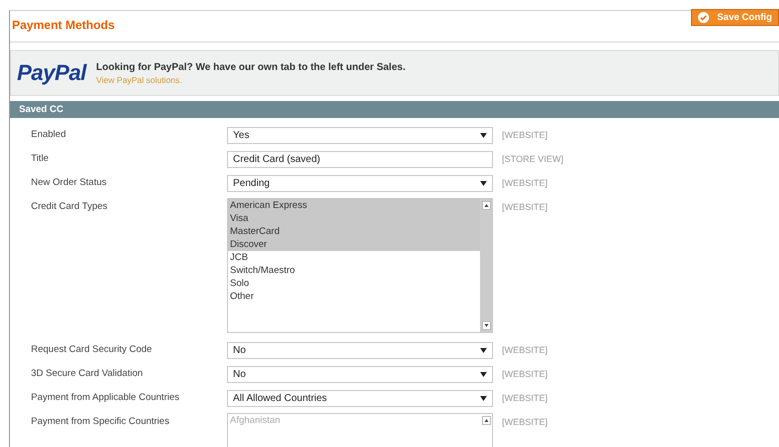  I want to click on field-label: Title, so click(40, 159).